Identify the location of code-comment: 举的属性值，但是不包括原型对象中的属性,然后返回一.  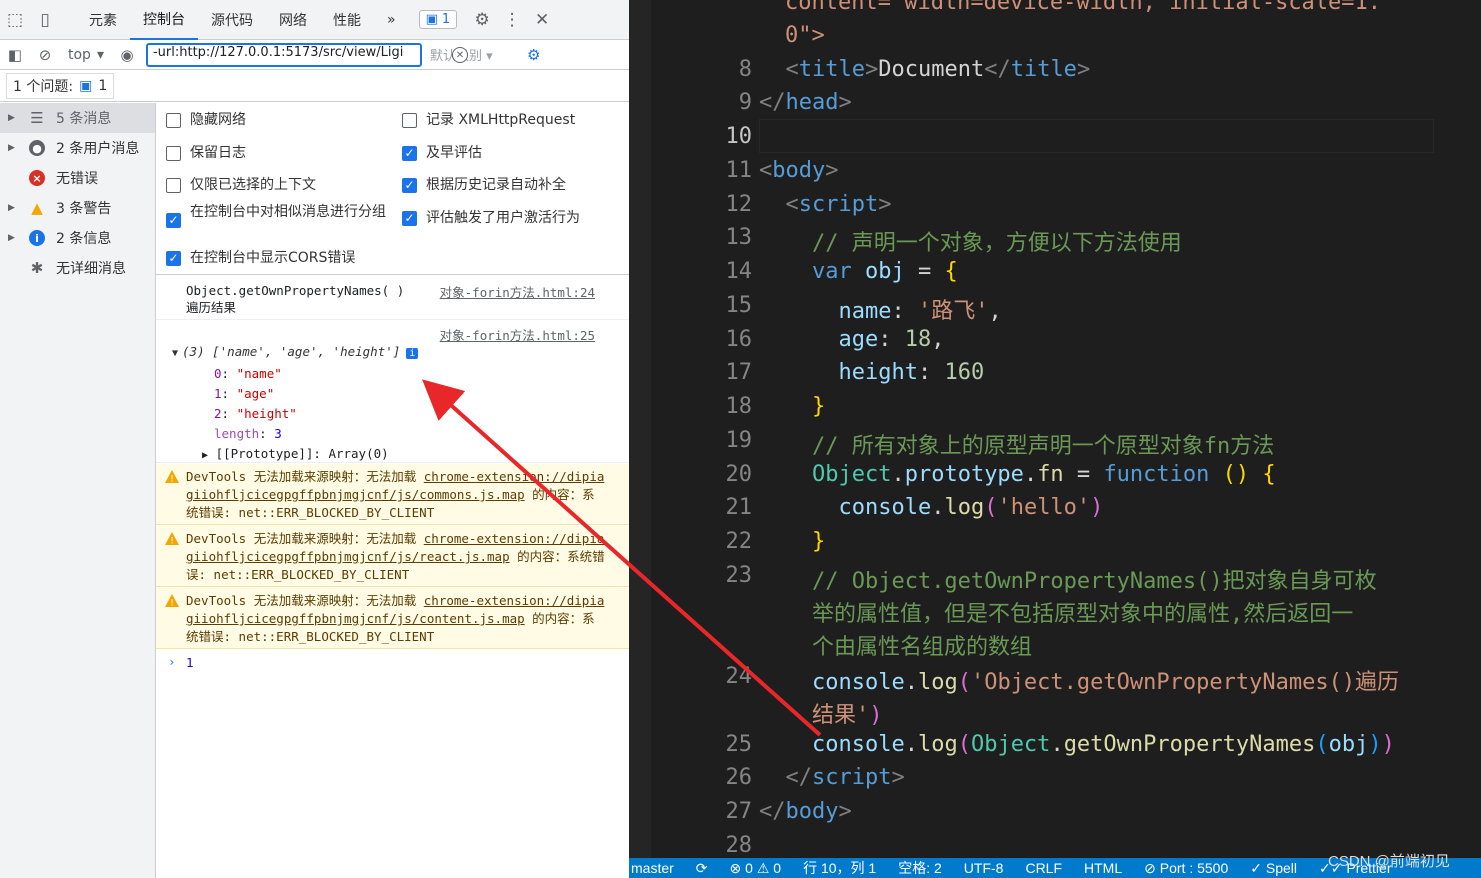
(1082, 614).